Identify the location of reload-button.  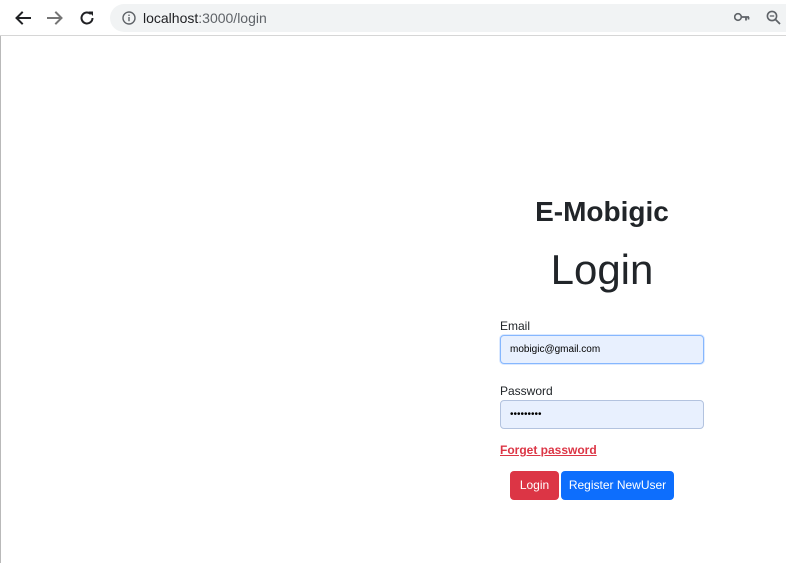
(87, 18).